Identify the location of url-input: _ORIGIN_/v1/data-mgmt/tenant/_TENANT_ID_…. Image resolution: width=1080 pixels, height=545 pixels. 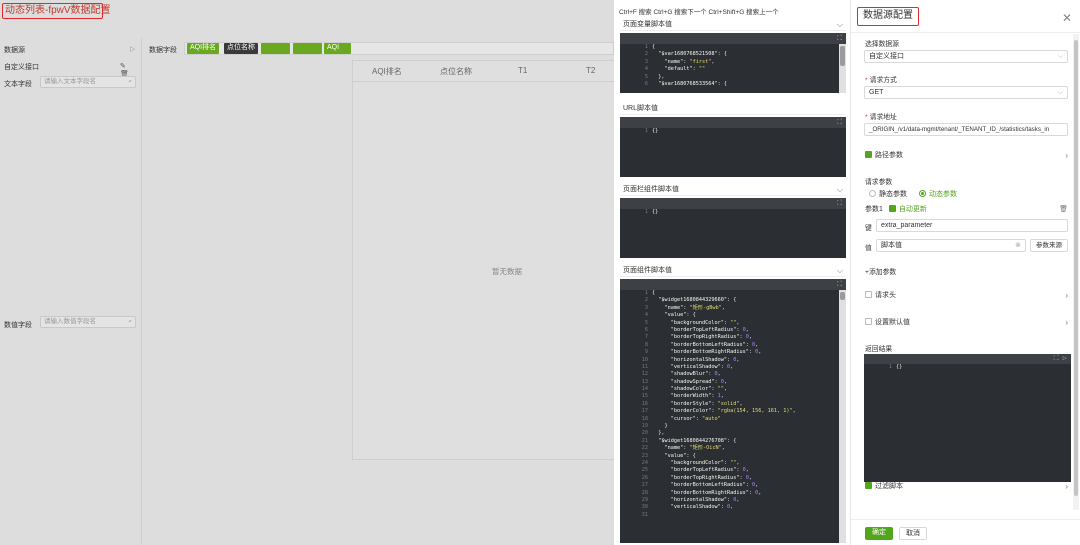
(966, 129).